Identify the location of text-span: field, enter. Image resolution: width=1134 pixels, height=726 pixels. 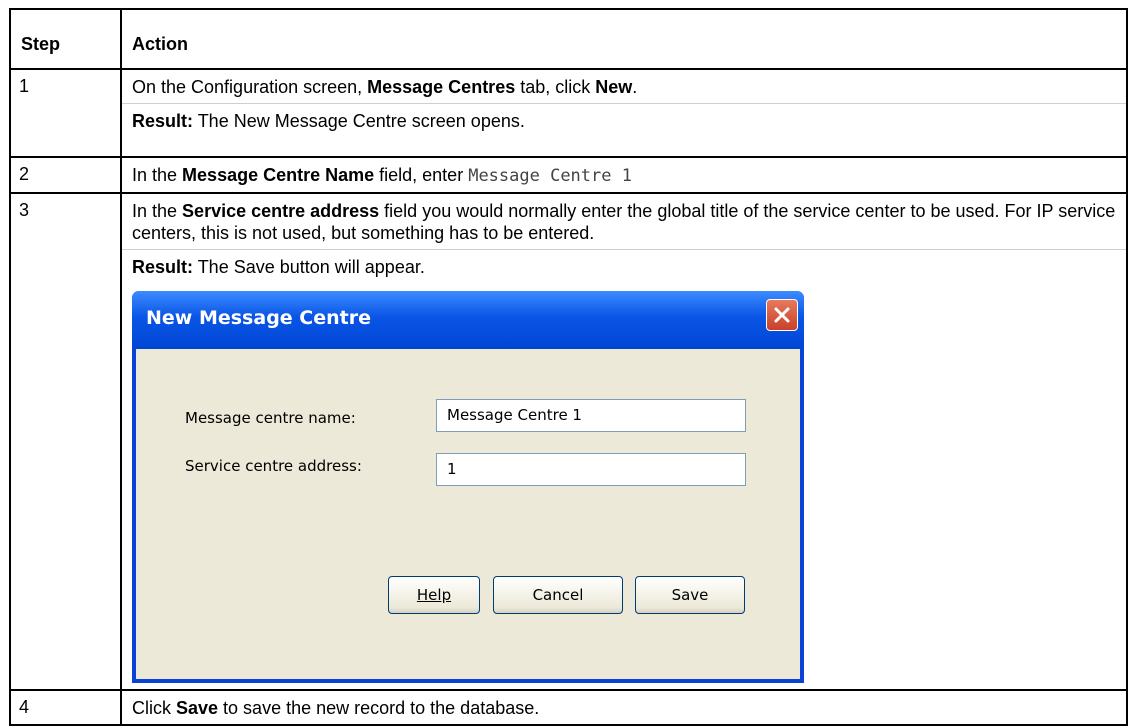
(421, 175).